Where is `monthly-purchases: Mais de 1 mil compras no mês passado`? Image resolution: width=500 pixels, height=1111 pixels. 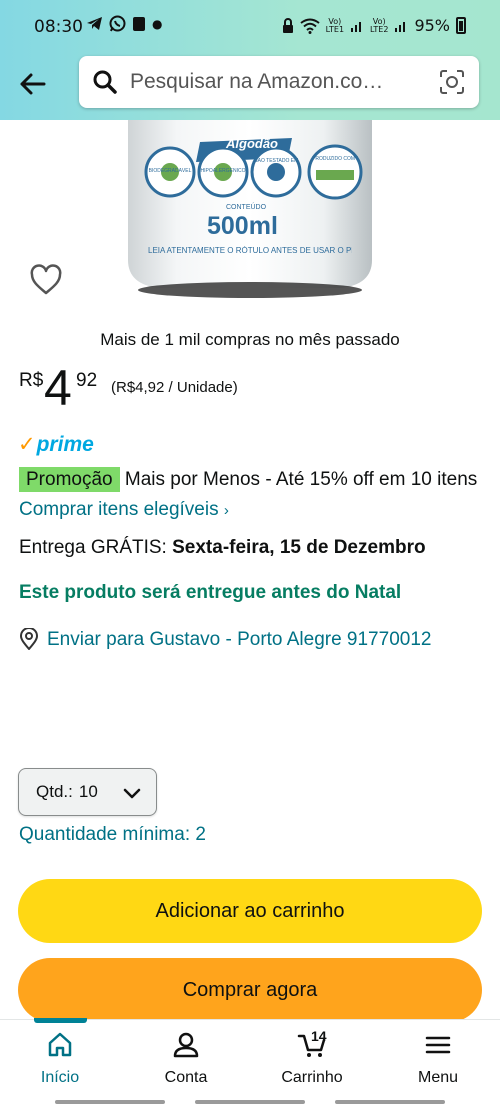
monthly-purchases: Mais de 1 mil compras no mês passado is located at coordinates (250, 339).